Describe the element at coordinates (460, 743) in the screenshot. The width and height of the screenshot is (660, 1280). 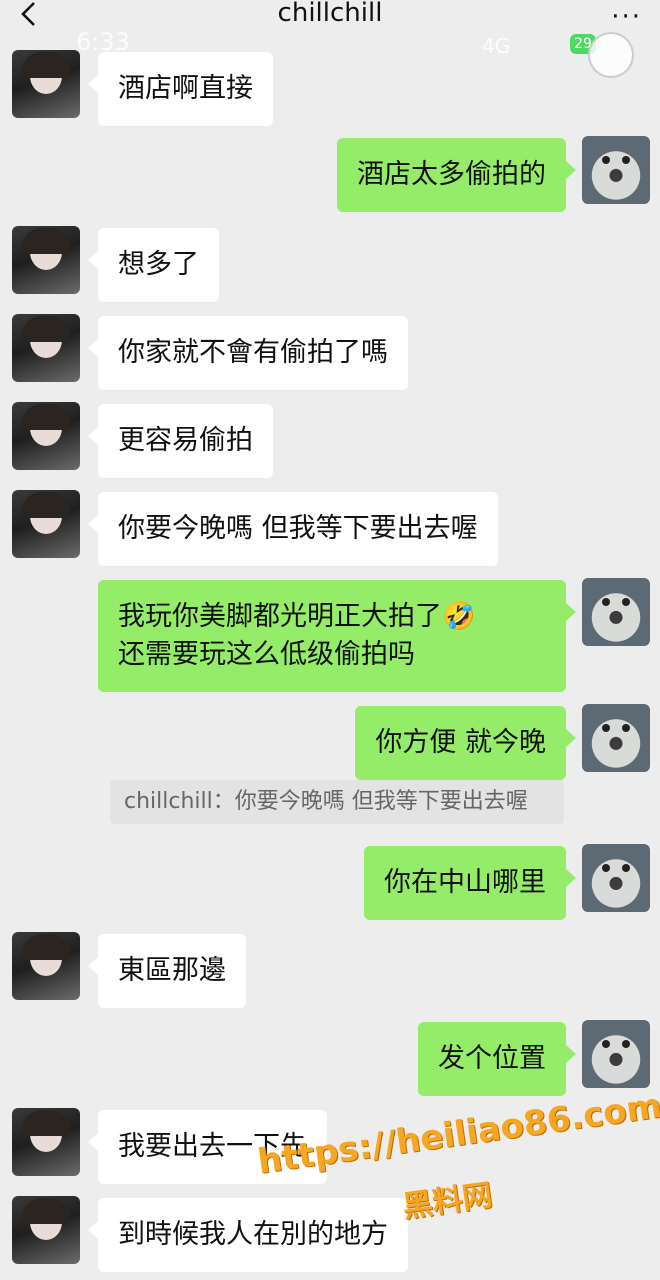
I see `outgoing-message: 你方便 就今晚` at that location.